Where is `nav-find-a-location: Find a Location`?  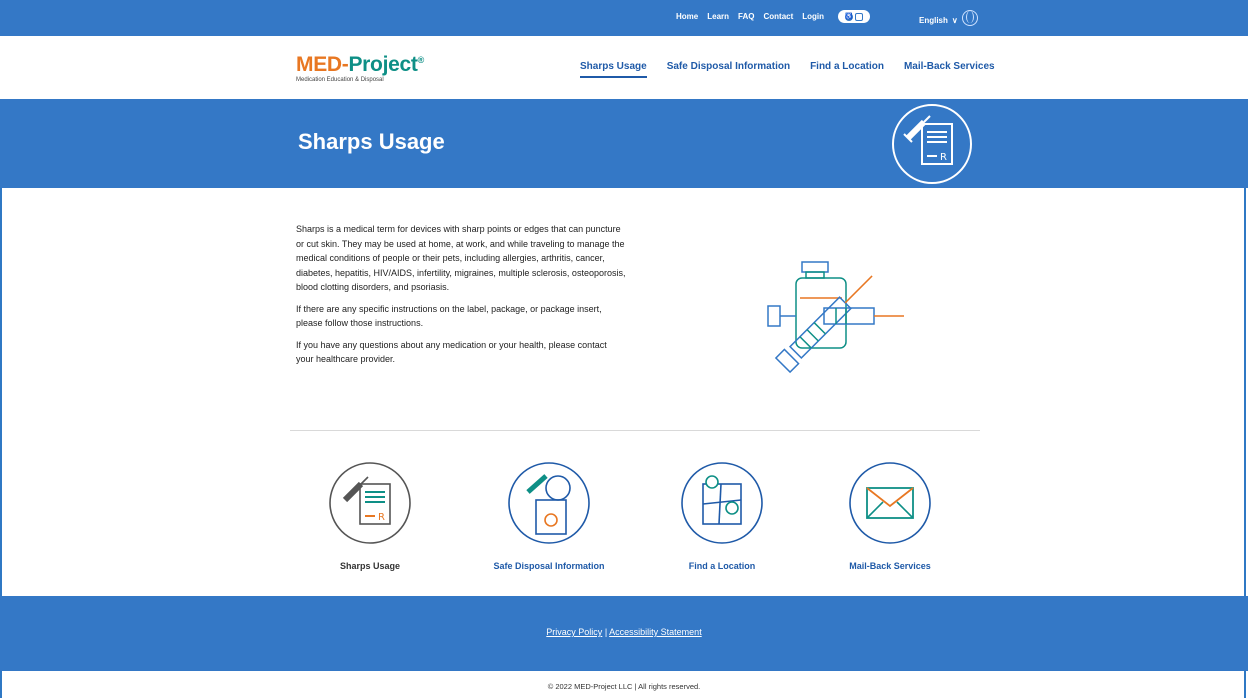
nav-find-a-location: Find a Location is located at coordinates (847, 69).